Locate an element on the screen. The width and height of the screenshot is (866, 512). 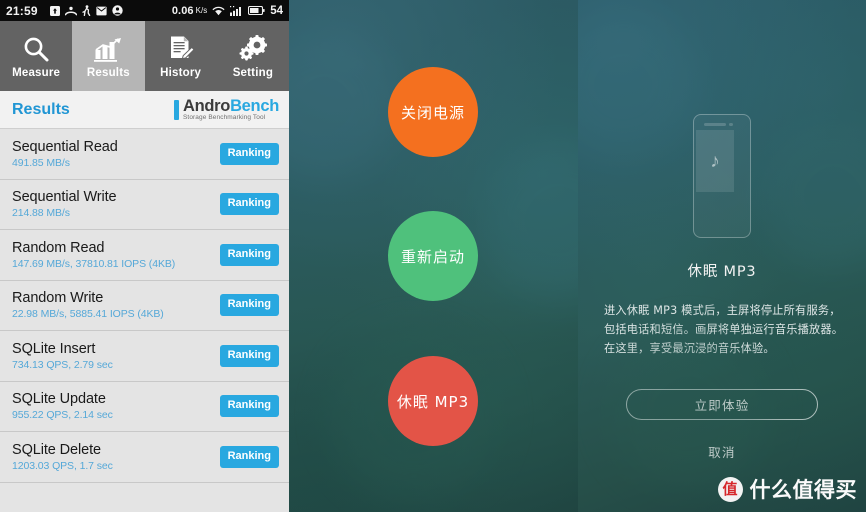
result-value: 734.13 QPS, 2.79 sec is located at coordinates (62, 364).